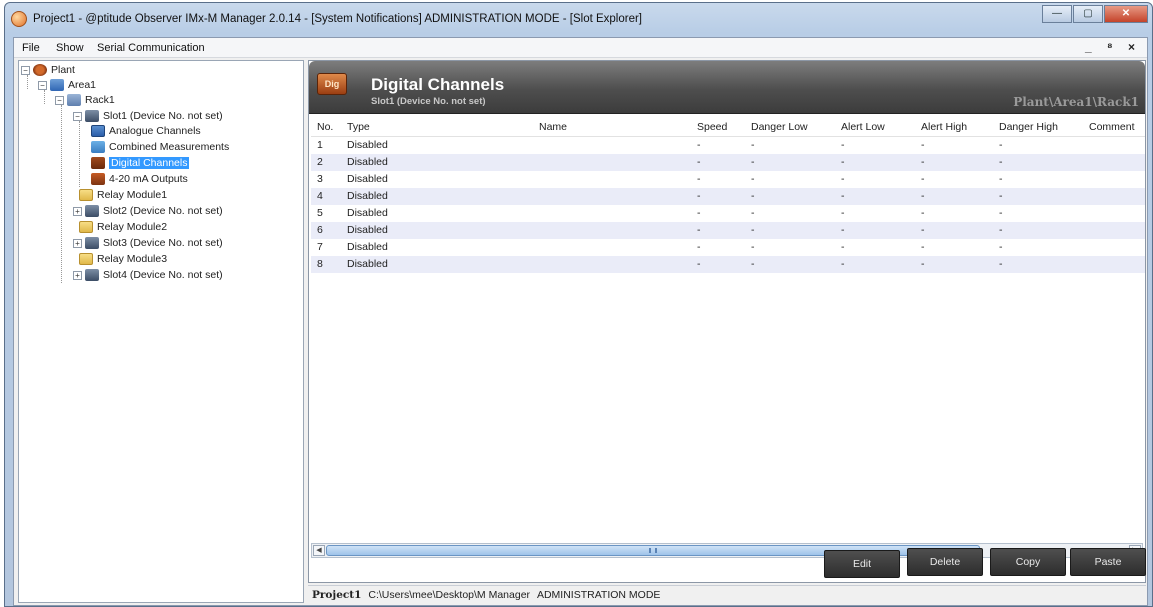 This screenshot has width=1153, height=607. What do you see at coordinates (86, 227) in the screenshot?
I see `relay-module-icon` at bounding box center [86, 227].